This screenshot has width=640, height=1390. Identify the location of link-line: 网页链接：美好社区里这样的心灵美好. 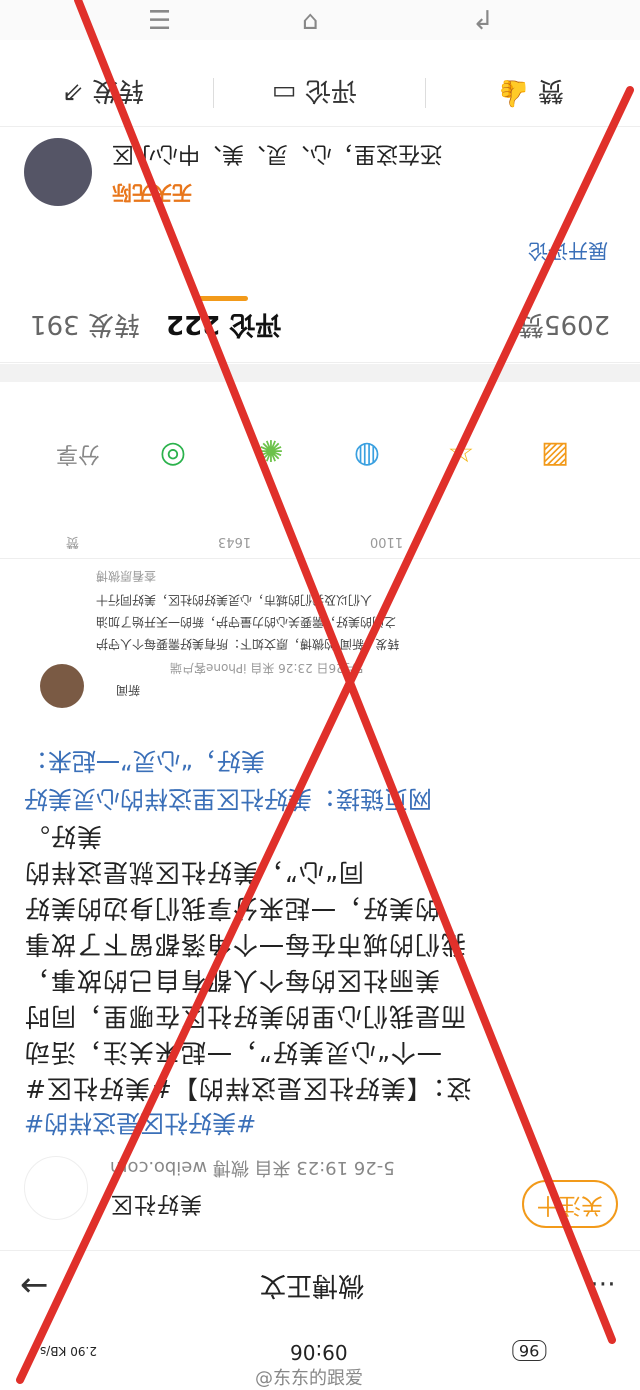
(228, 801).